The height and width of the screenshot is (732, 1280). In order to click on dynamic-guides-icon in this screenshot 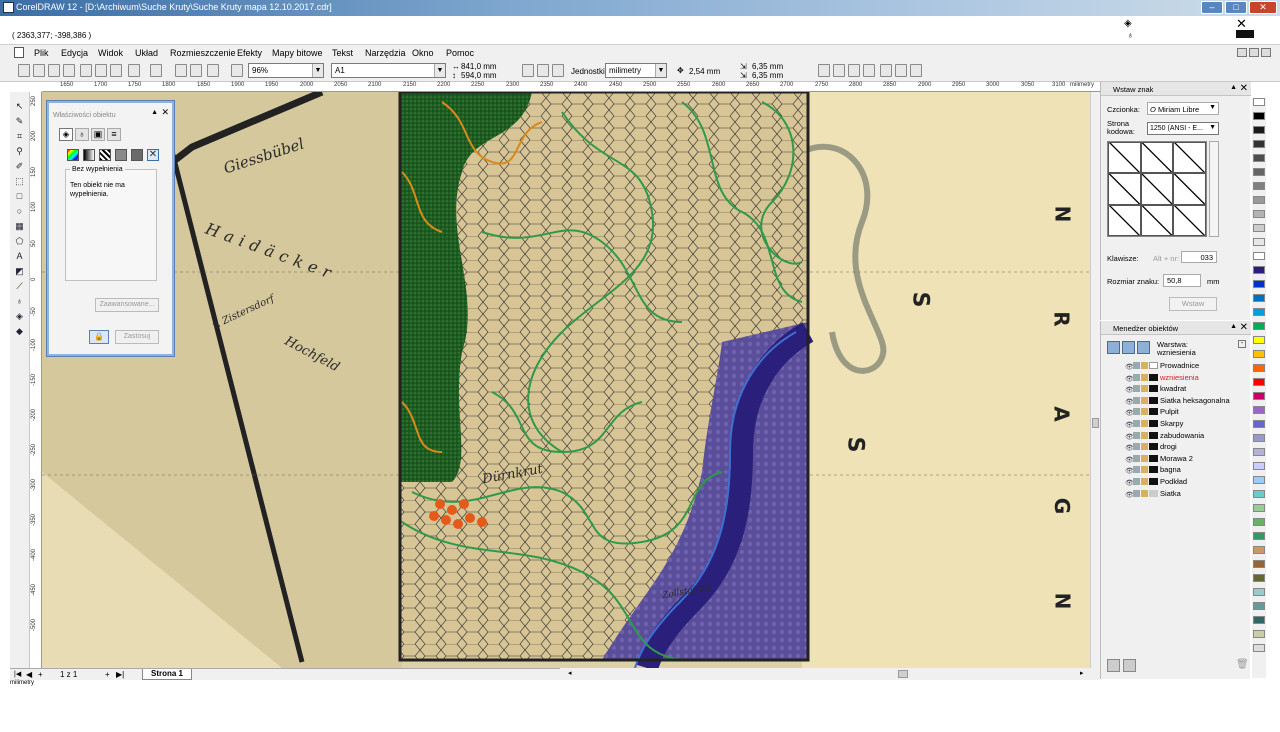, I will do `click(869, 70)`.